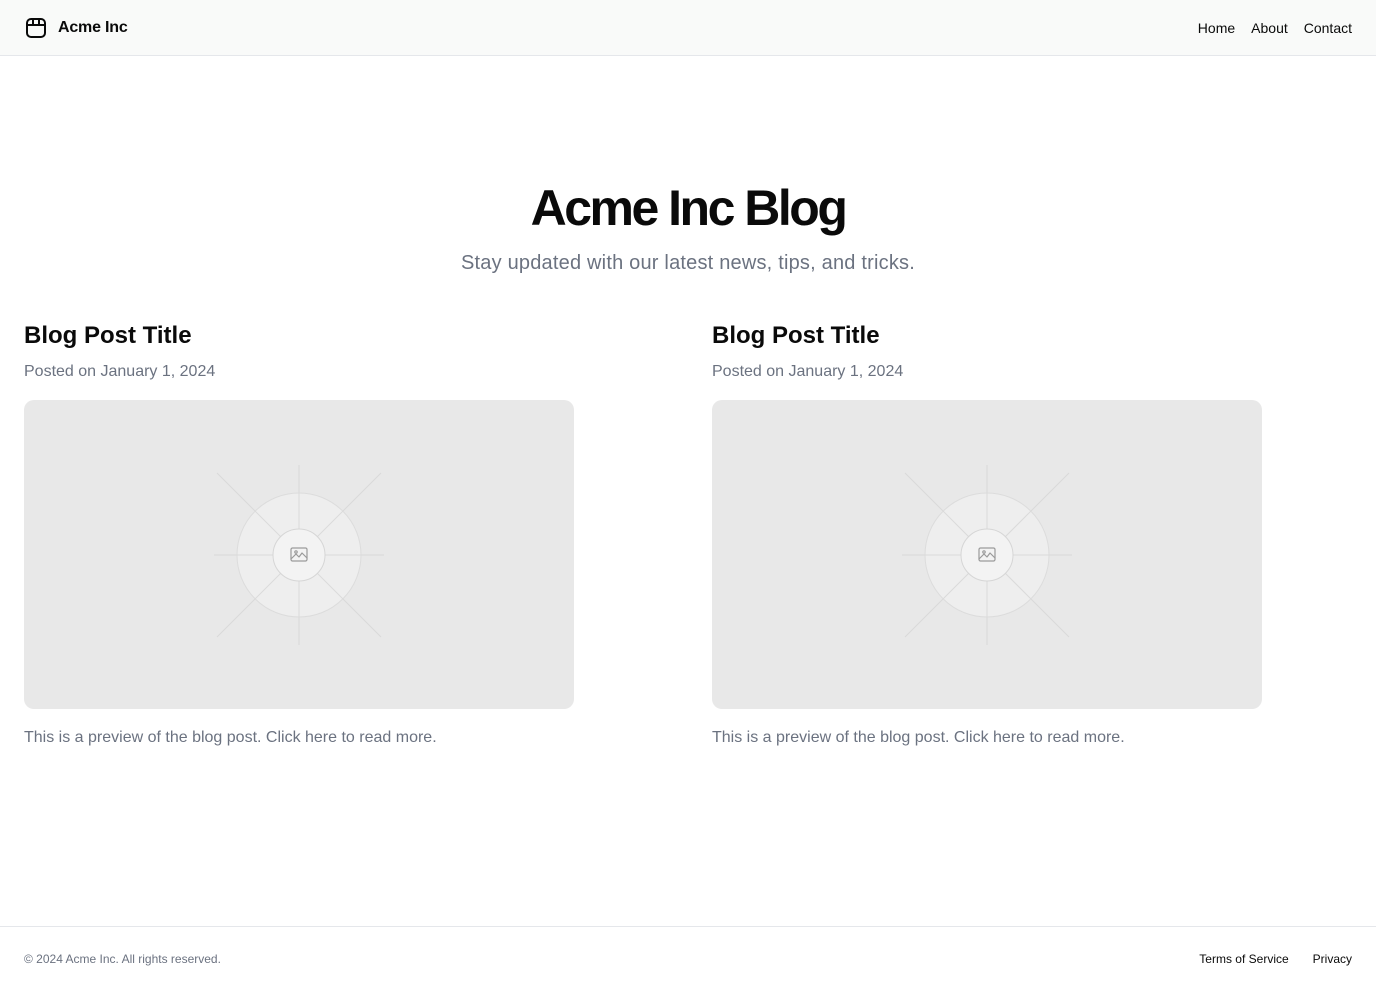 This screenshot has height=991, width=1376. I want to click on footer-nav: Terms of Service Privacy, so click(1275, 959).